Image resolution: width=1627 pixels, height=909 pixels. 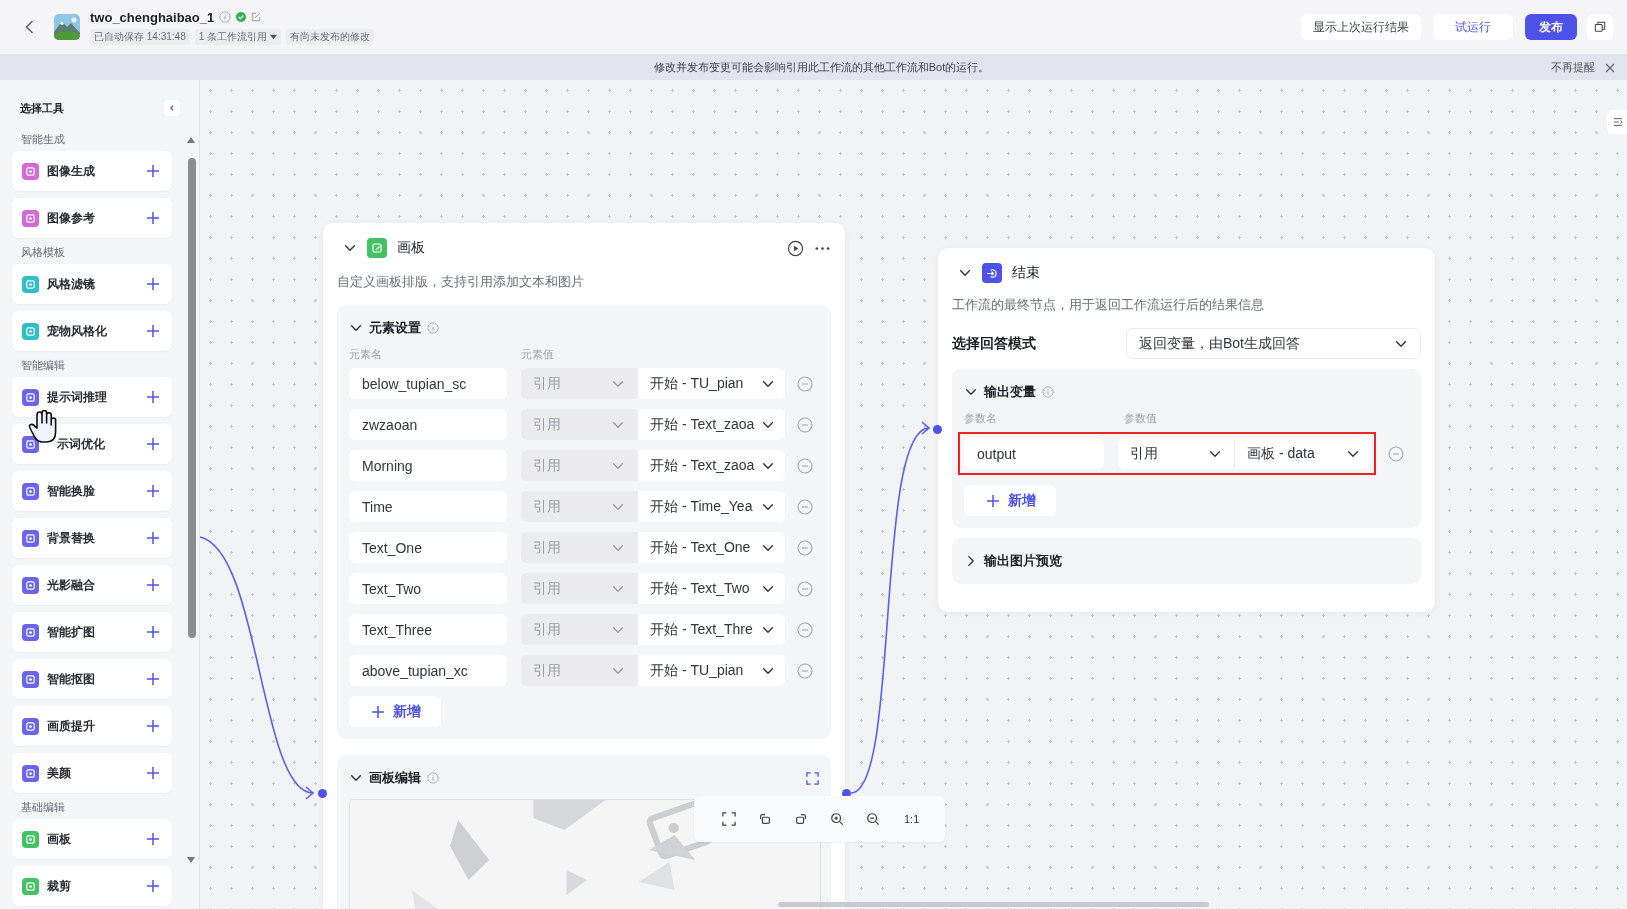 I want to click on copy-icon, so click(x=1600, y=27).